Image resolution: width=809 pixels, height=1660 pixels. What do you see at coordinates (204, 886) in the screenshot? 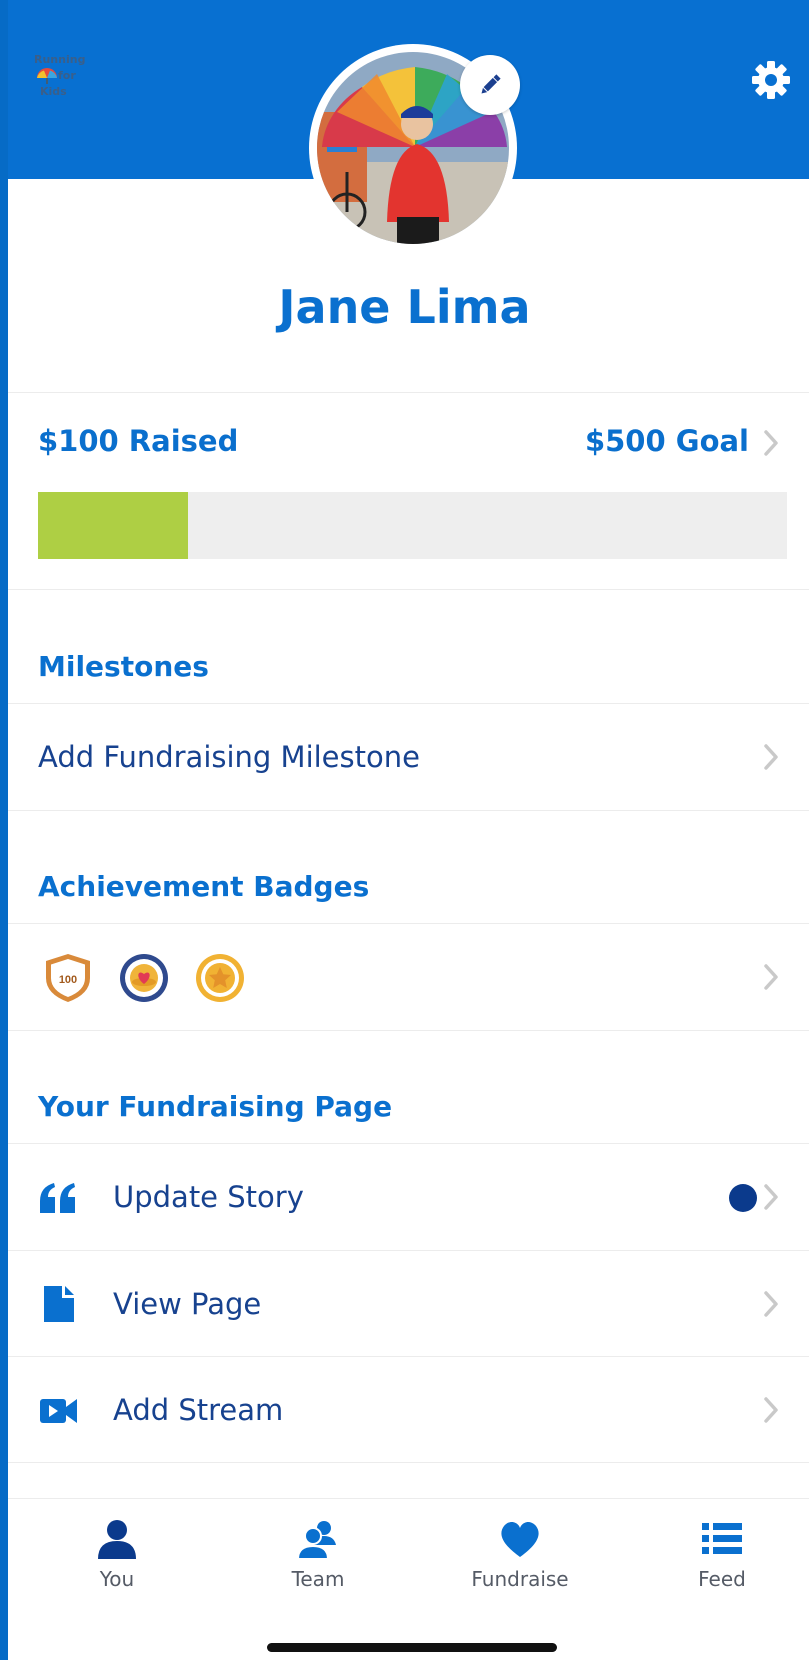
I see `achievement-badges-heading: Achievement Badges` at bounding box center [204, 886].